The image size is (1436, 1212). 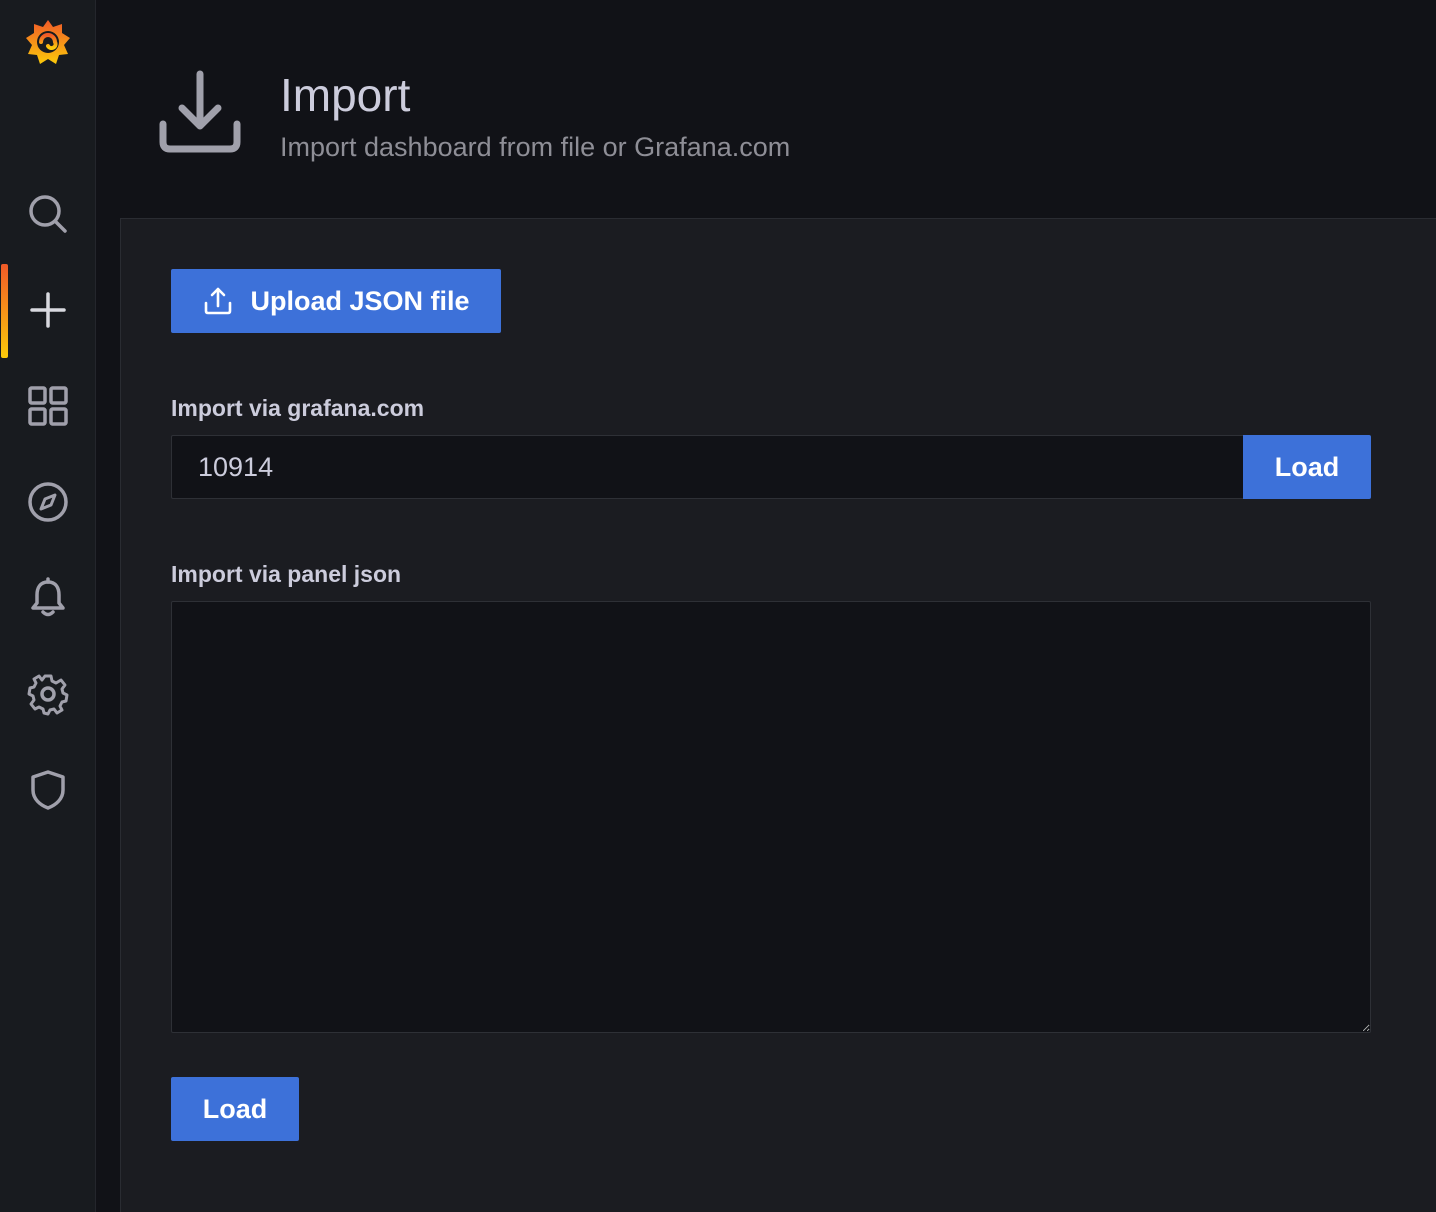 I want to click on bell-icon, so click(x=48, y=597).